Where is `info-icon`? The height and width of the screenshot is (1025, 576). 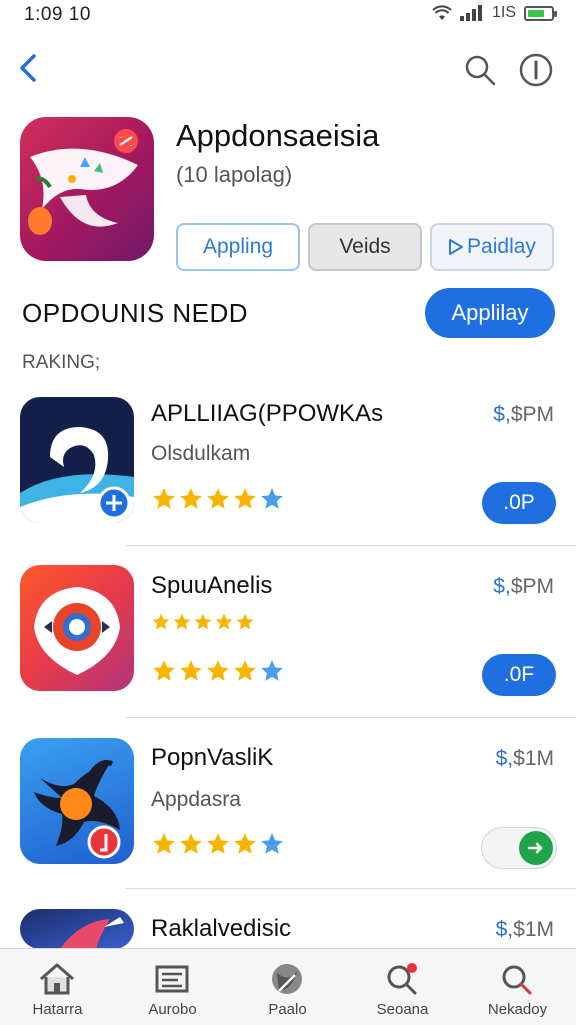 info-icon is located at coordinates (536, 70).